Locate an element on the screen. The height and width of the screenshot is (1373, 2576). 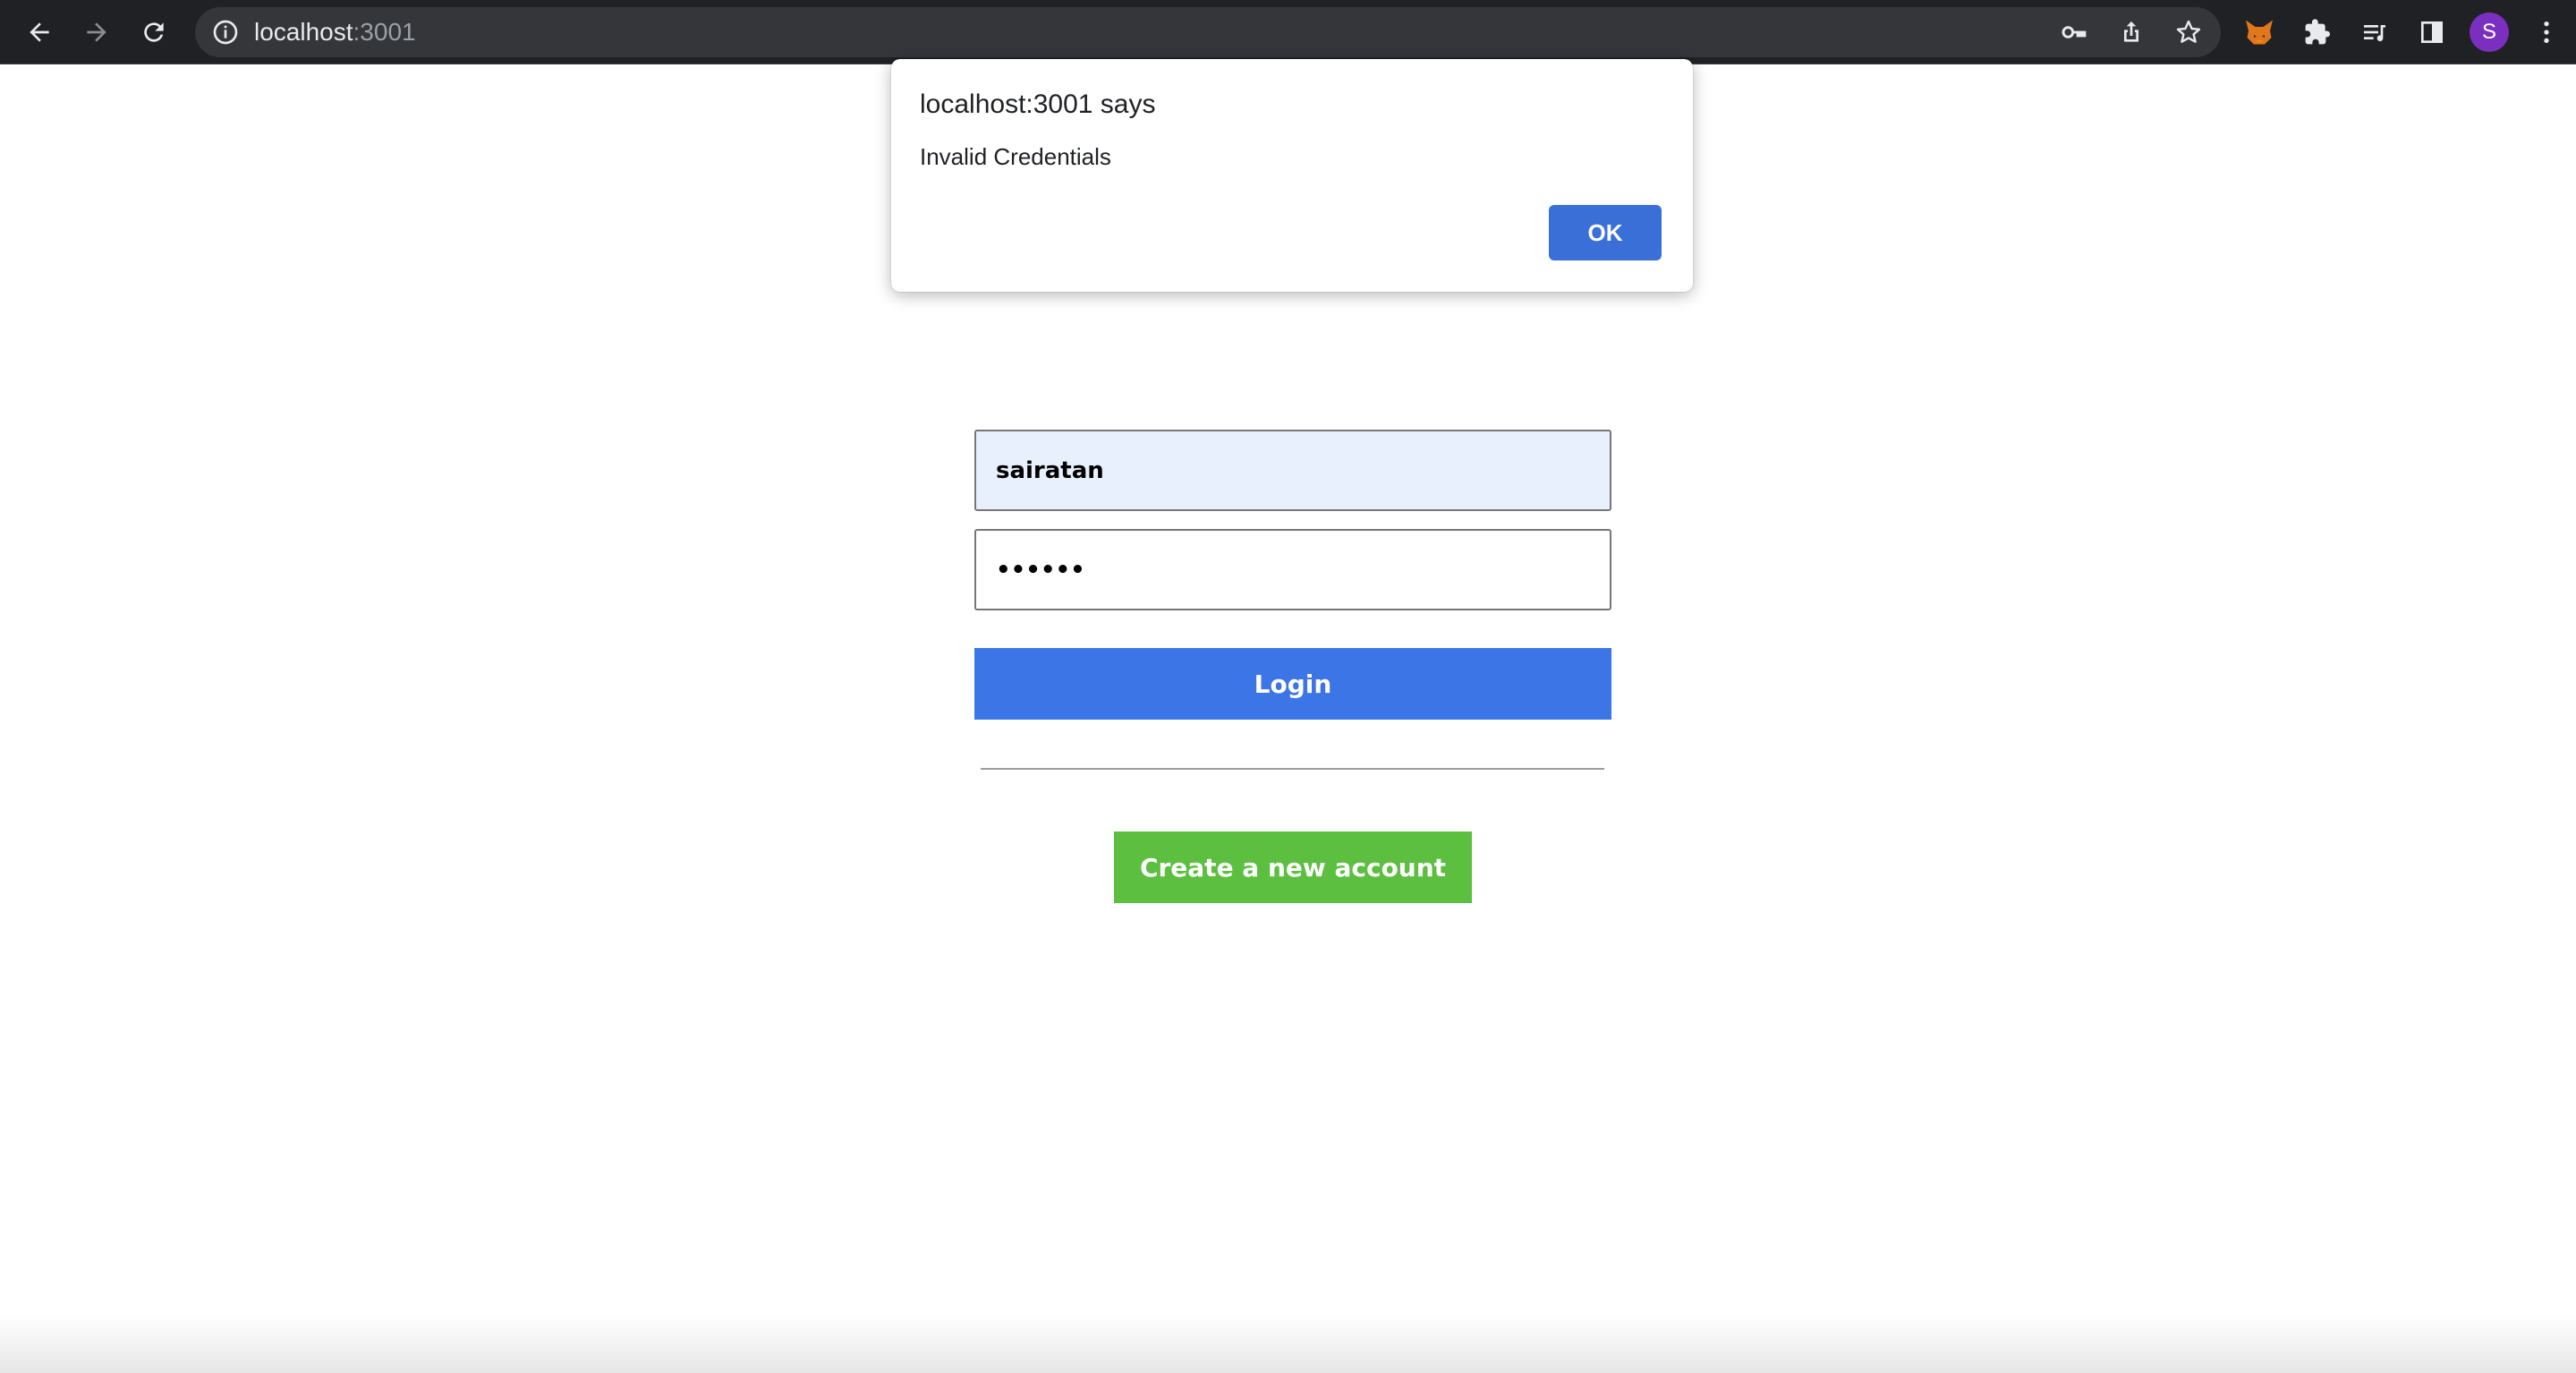
fox-extension-icon is located at coordinates (2259, 32).